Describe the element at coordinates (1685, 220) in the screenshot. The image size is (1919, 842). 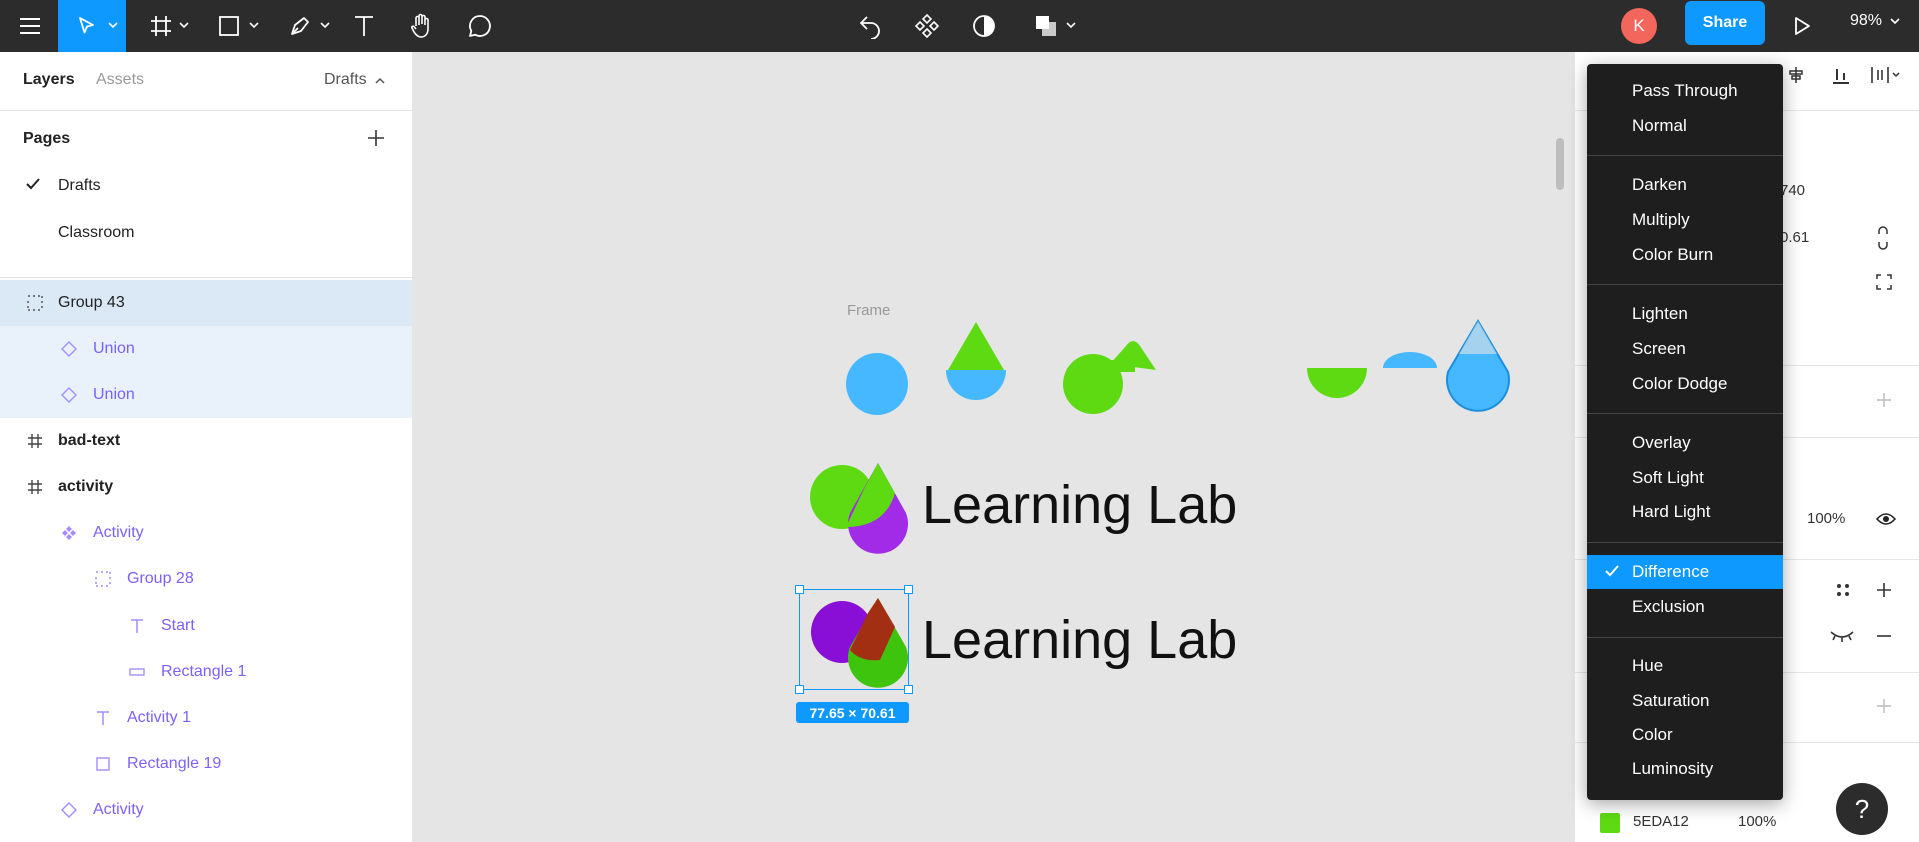
I see `blend-option-multiply: Multiply` at that location.